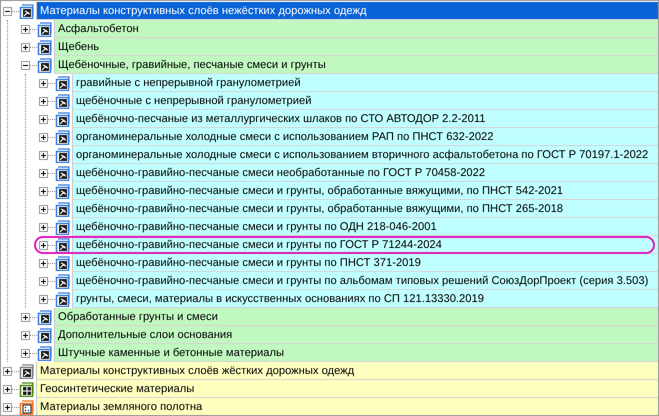  I want to click on tree-item: Материалы конструктивных слоёв жёстких дорожных одежд, so click(347, 371).